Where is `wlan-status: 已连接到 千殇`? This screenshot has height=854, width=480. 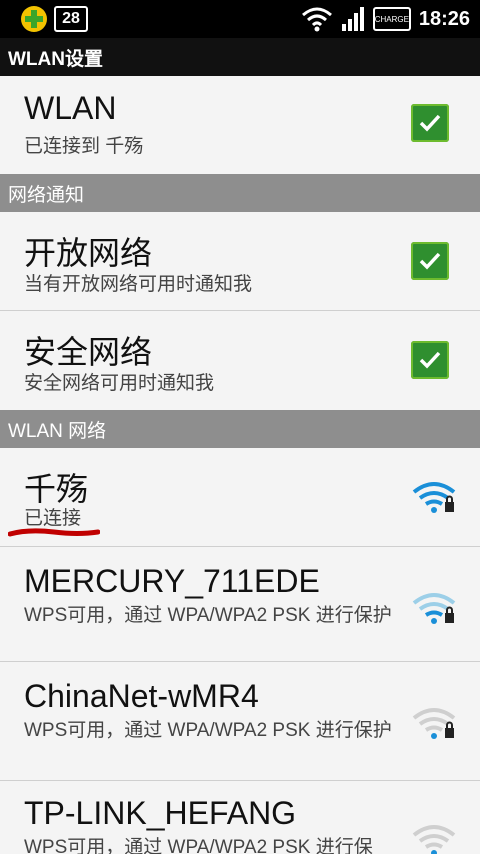 wlan-status: 已连接到 千殇 is located at coordinates (84, 146).